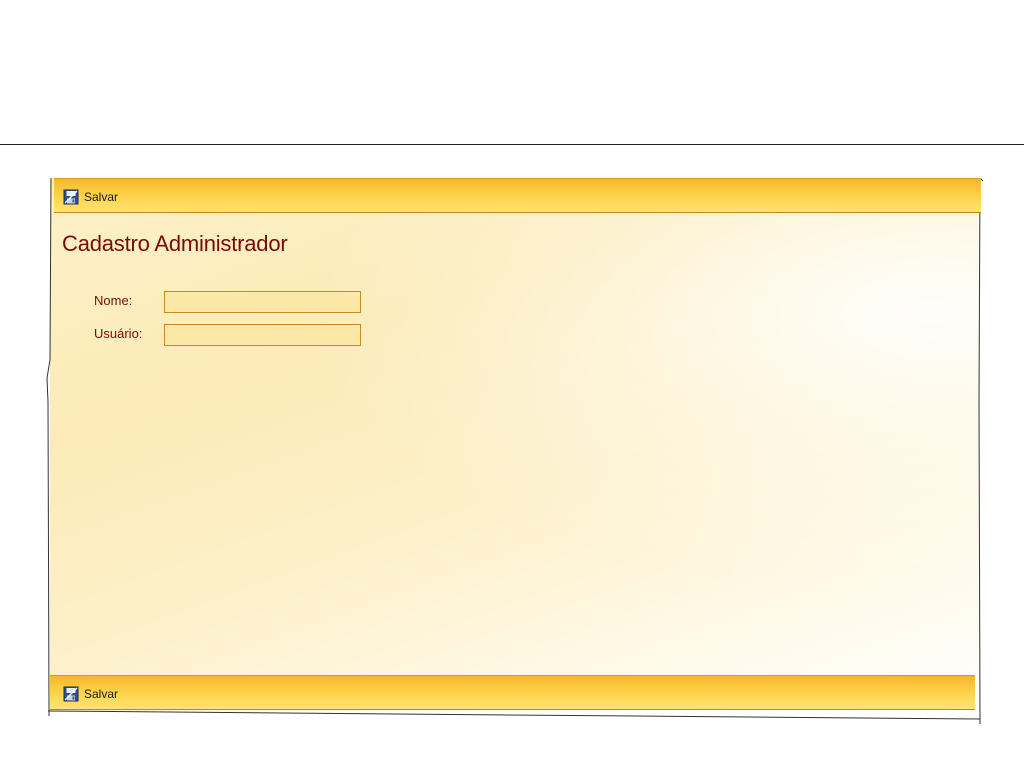 The height and width of the screenshot is (768, 1024). I want to click on bottom-toolbar: Salvar, so click(512, 692).